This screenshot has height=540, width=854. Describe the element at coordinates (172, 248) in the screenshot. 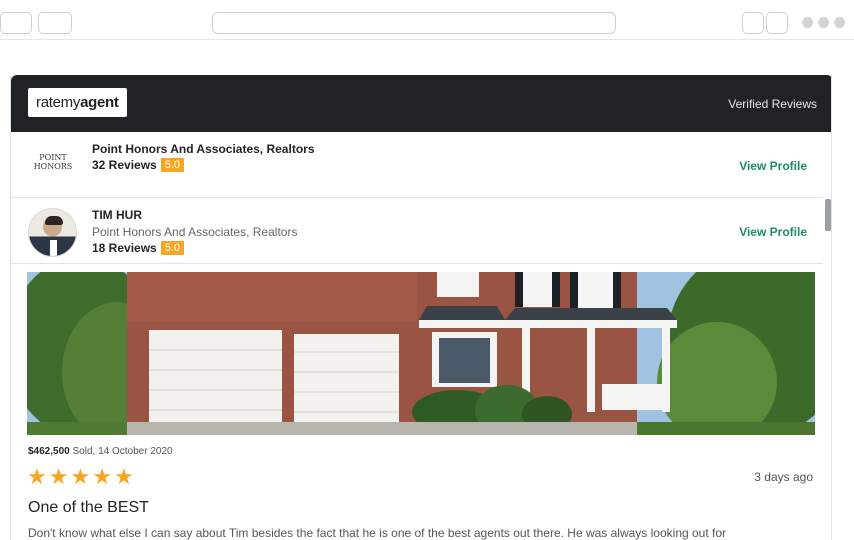

I see `agent-score-badge: 5.0` at that location.